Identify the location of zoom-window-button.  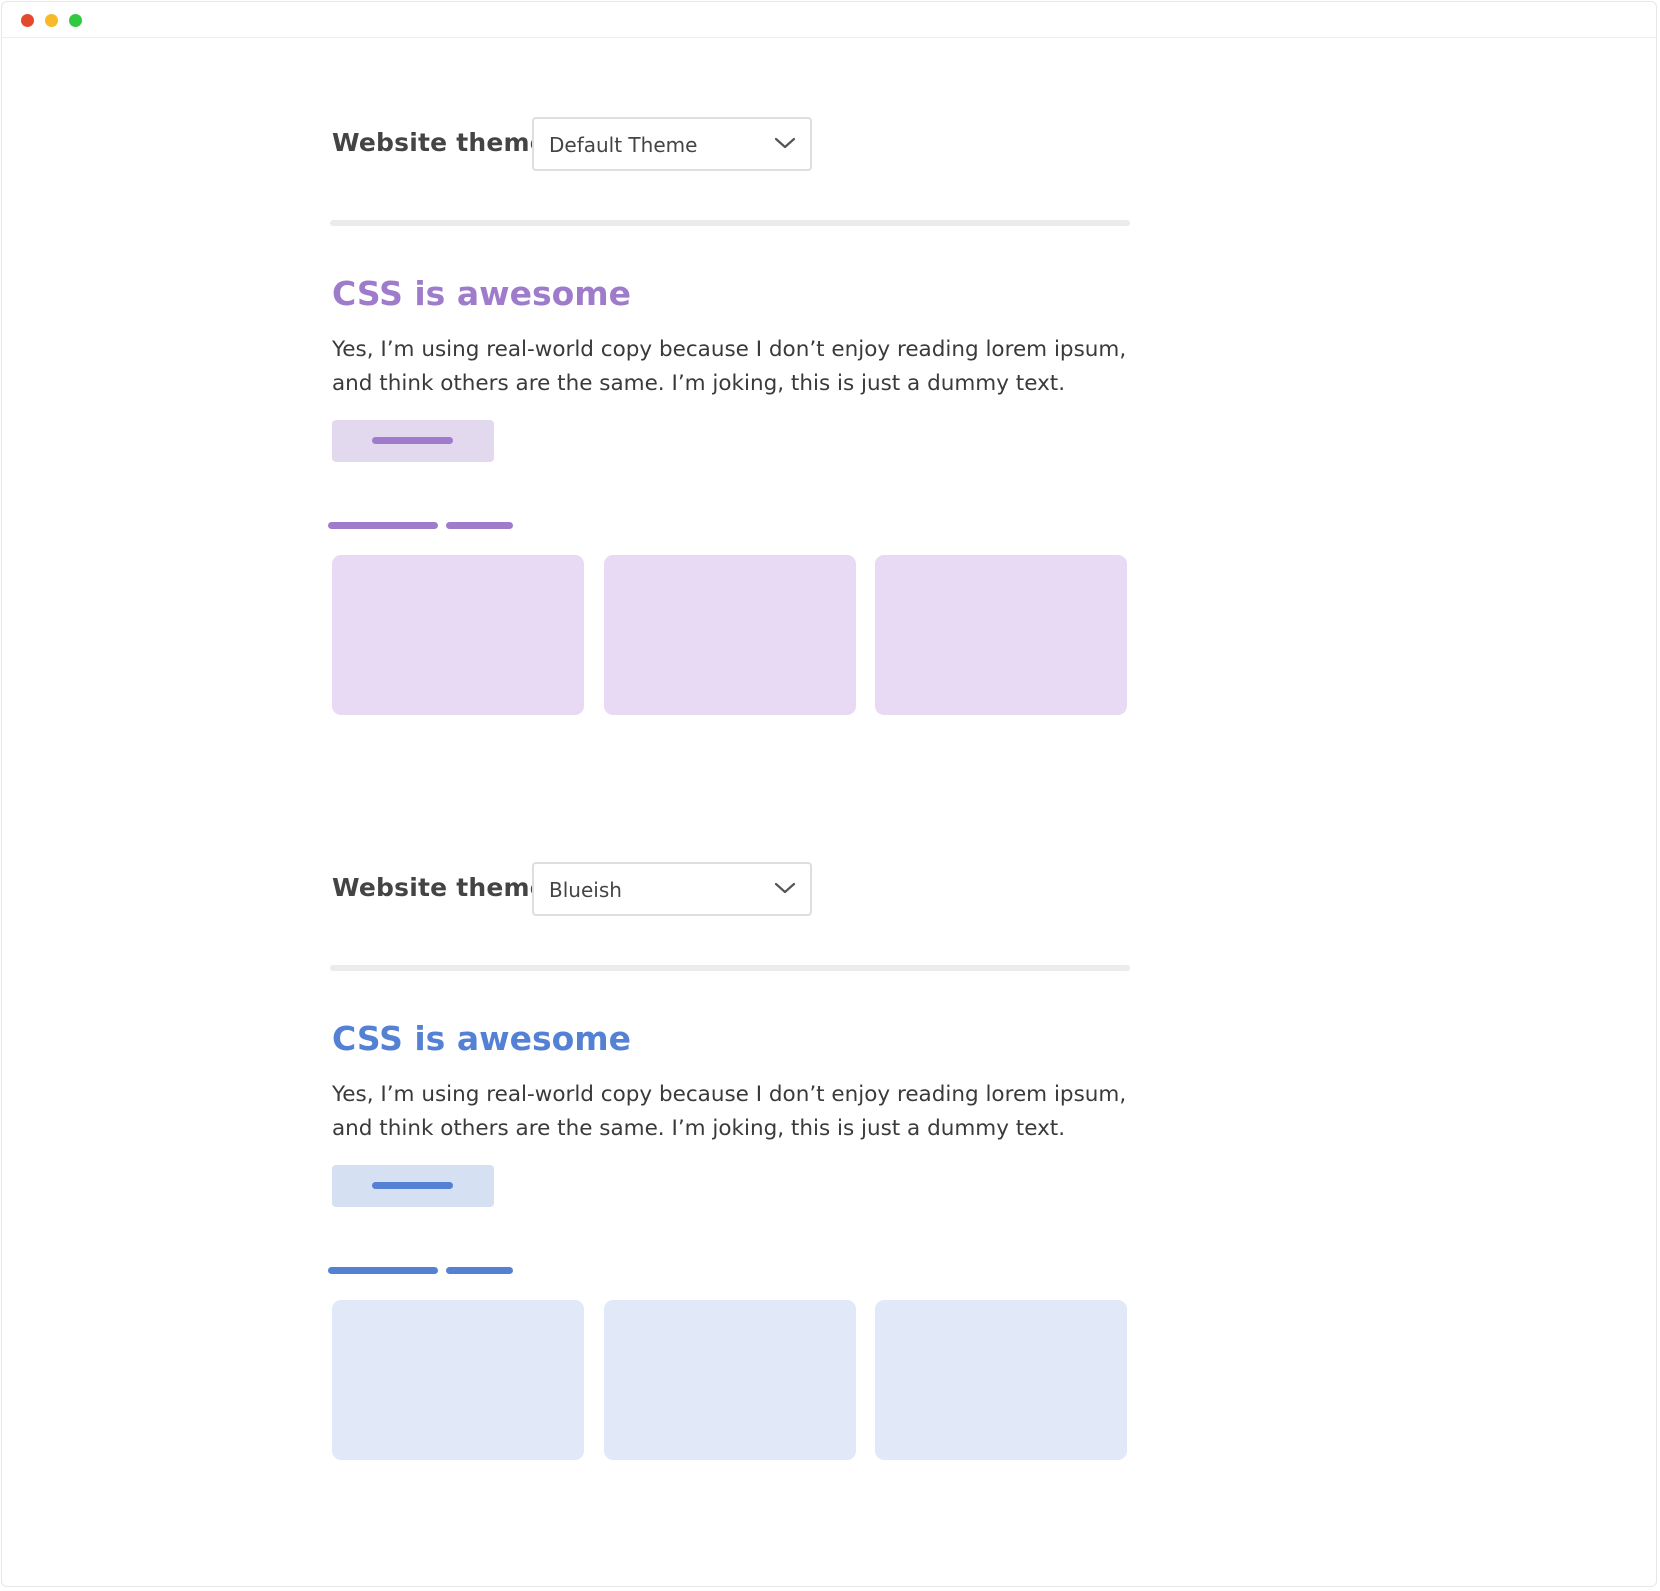
(75, 20).